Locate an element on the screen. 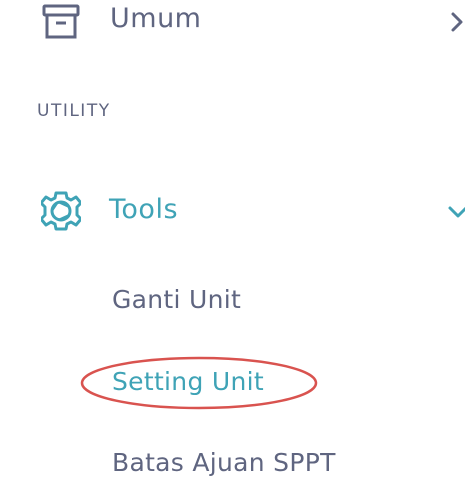 This screenshot has height=481, width=465. gear-icon is located at coordinates (61, 213).